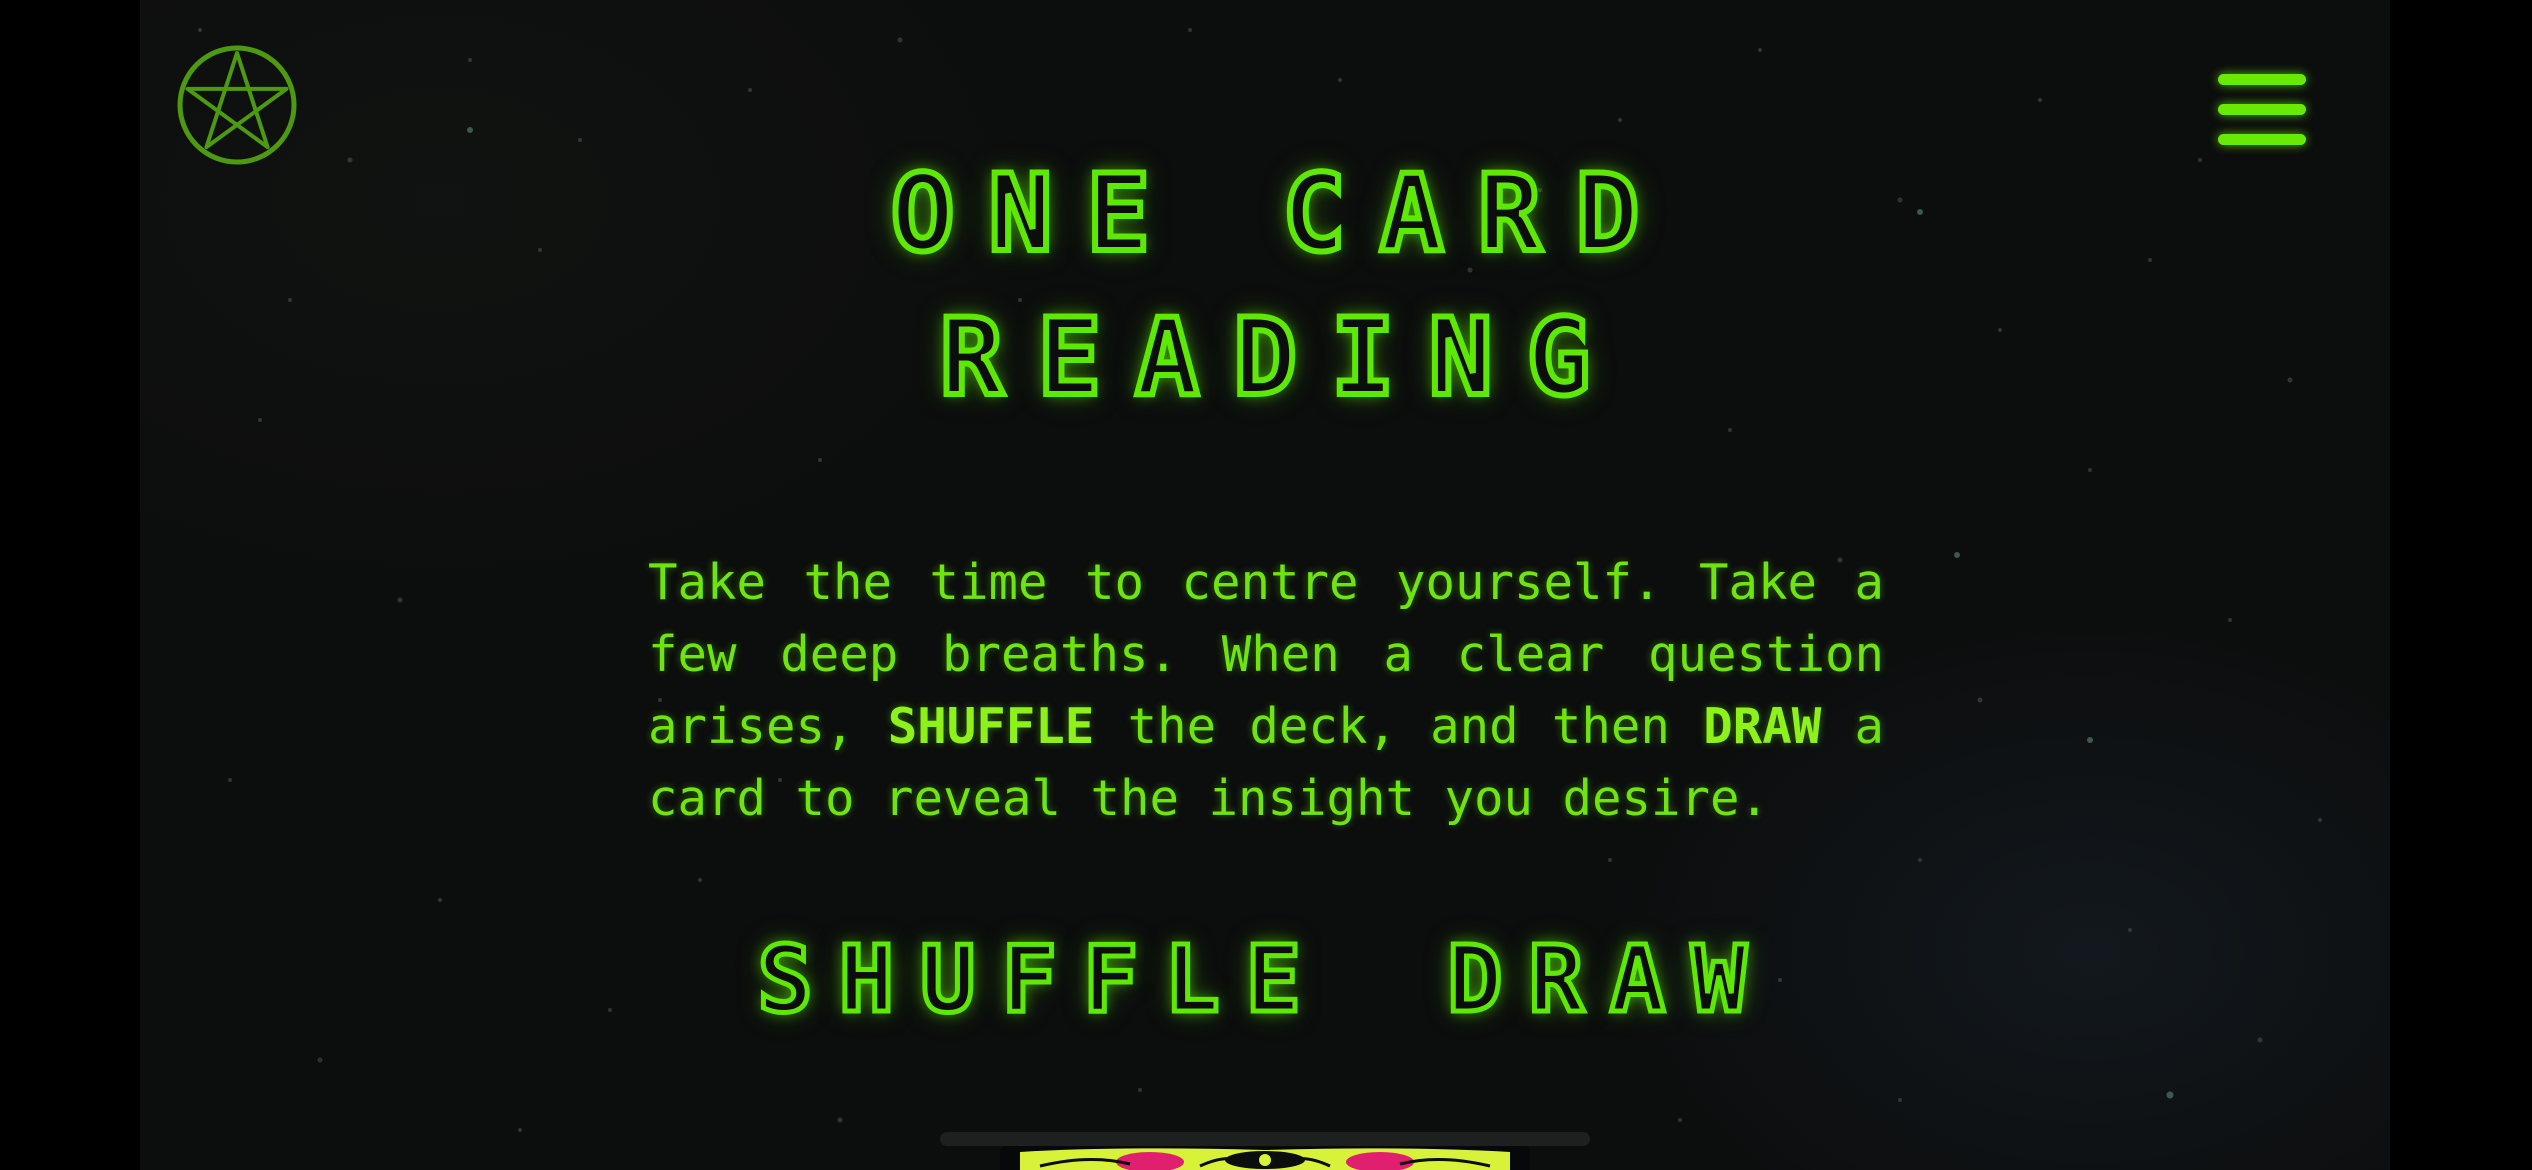  Describe the element at coordinates (1265, 1139) in the screenshot. I see `deck-shadow` at that location.